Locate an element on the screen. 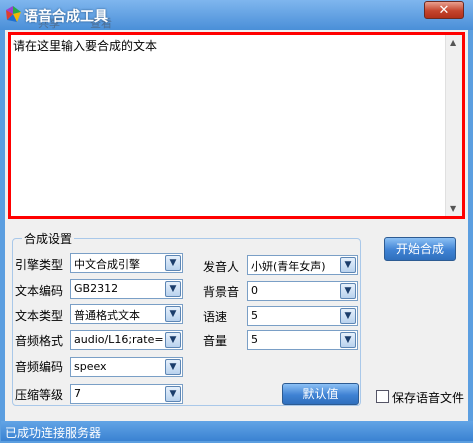 The height and width of the screenshot is (443, 473). encoding-select: GB2312 ▼ is located at coordinates (126, 289).